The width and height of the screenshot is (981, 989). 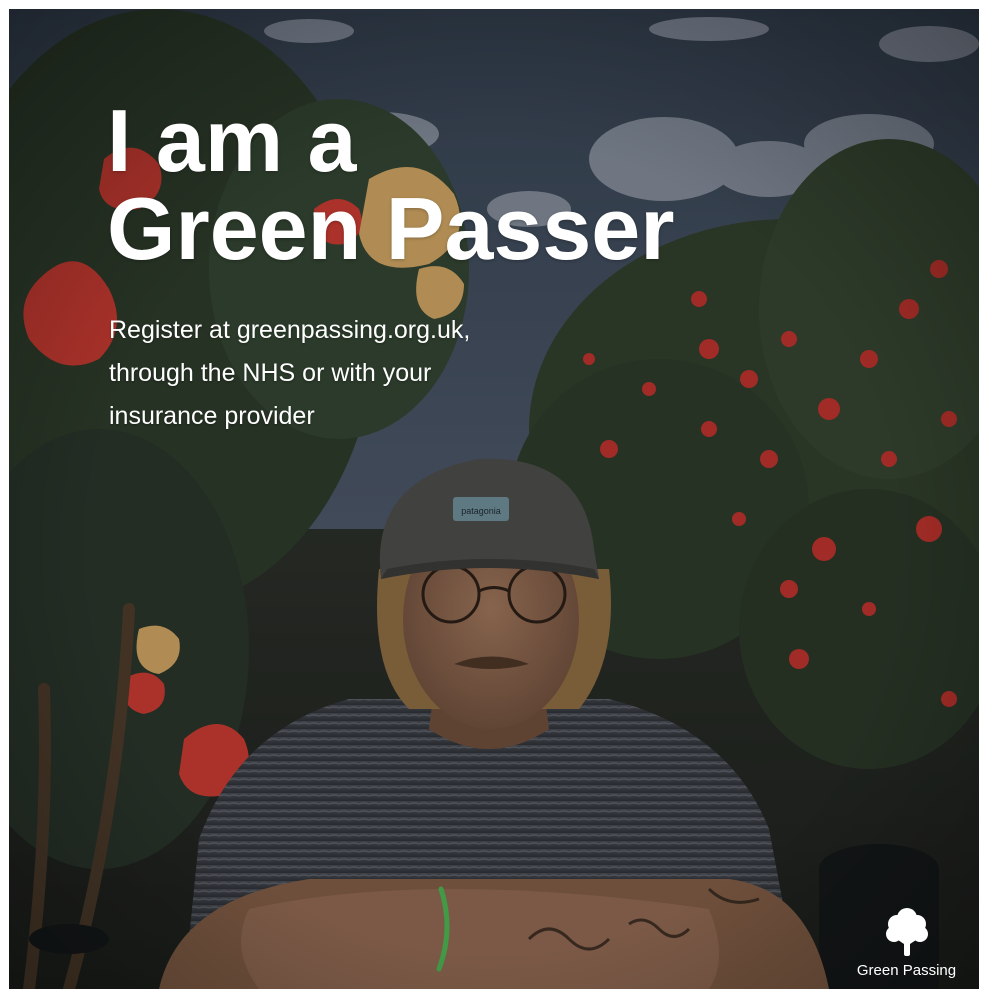 I want to click on headline: I am a Green Passer, so click(x=391, y=185).